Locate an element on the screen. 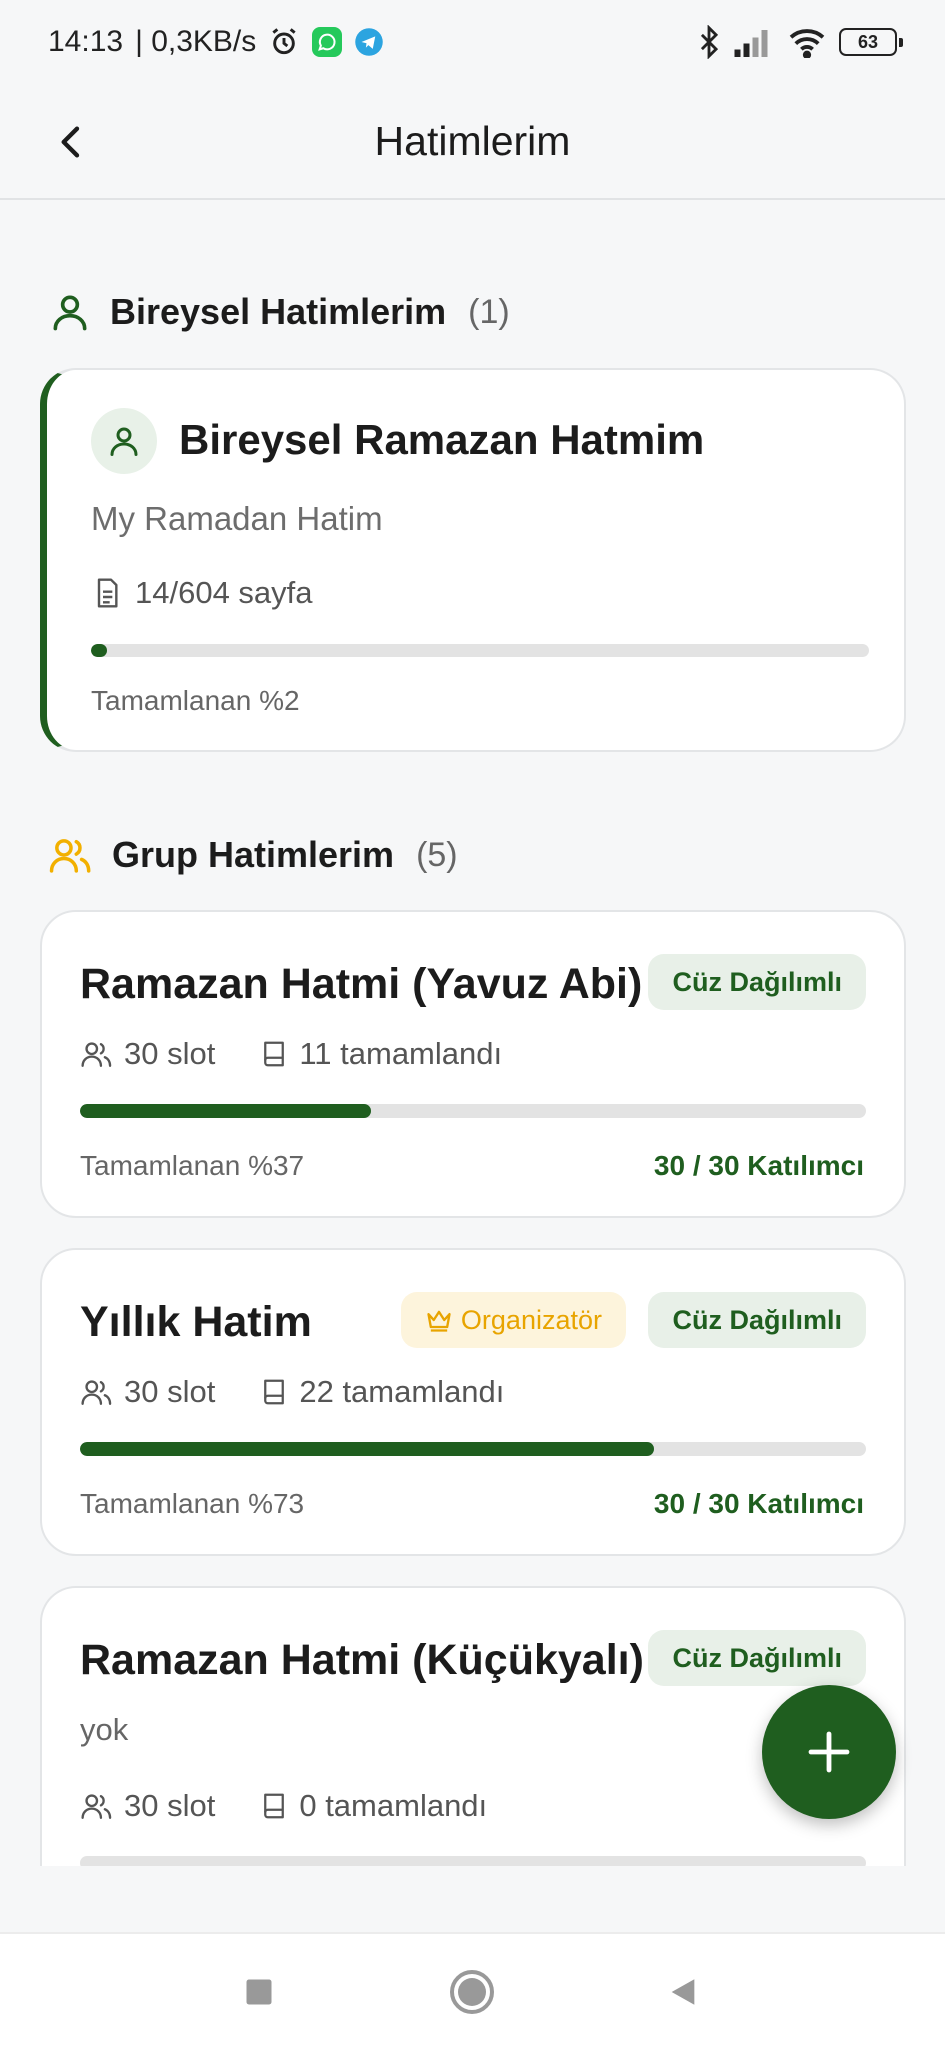  completed-count: 11 tamamlandı is located at coordinates (401, 1053).